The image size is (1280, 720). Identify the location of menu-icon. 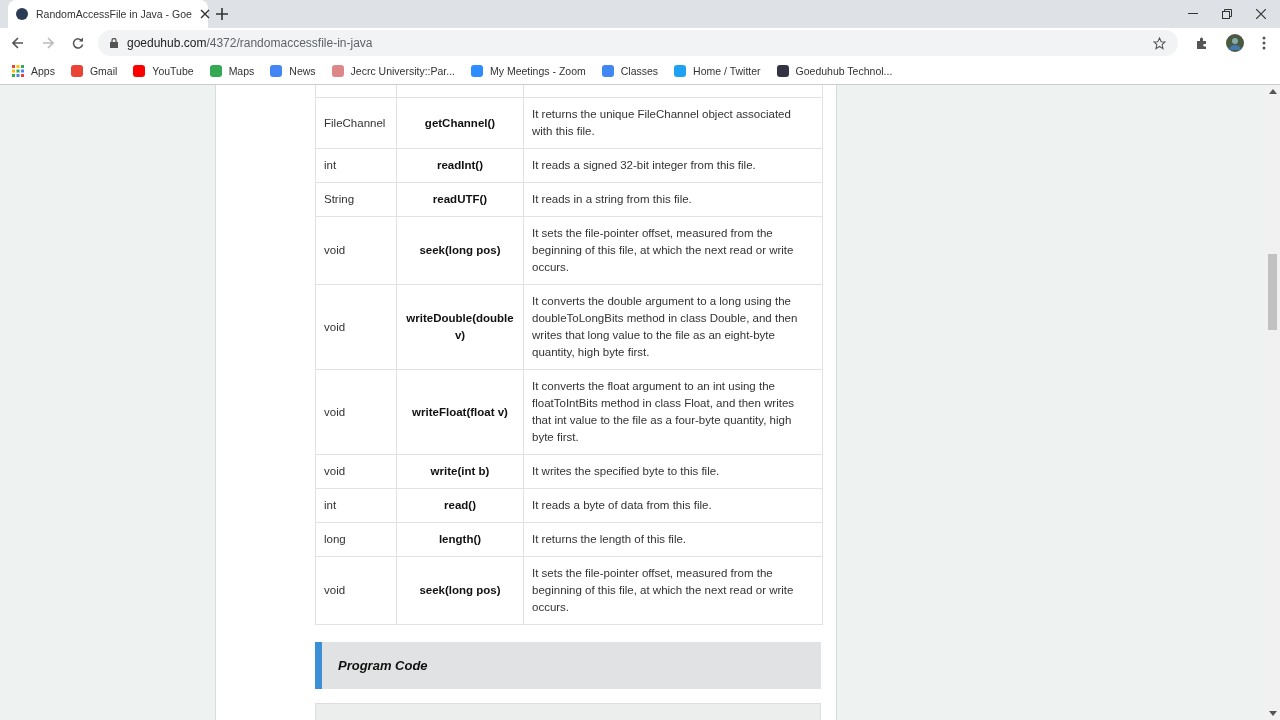
(1264, 43).